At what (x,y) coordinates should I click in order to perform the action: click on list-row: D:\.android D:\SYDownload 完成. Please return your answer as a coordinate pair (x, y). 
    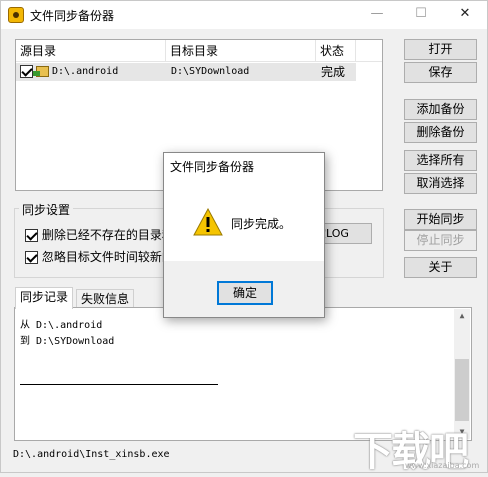
    Looking at the image, I should click on (186, 72).